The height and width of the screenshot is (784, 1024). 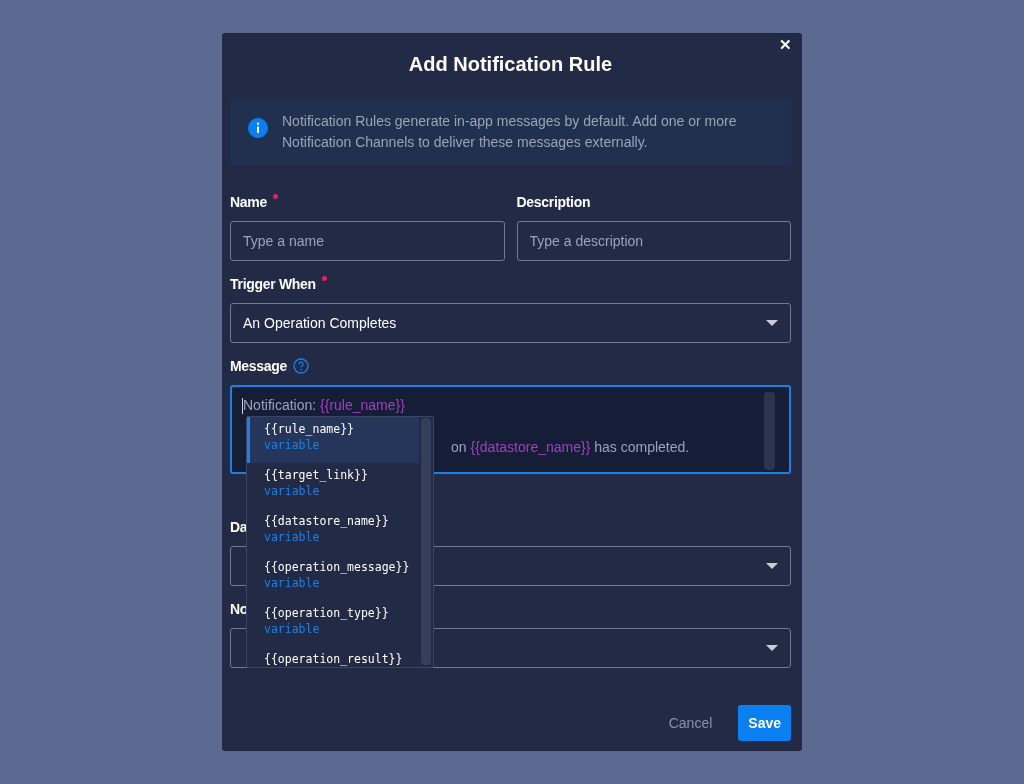 What do you see at coordinates (258, 128) in the screenshot?
I see `info-icon` at bounding box center [258, 128].